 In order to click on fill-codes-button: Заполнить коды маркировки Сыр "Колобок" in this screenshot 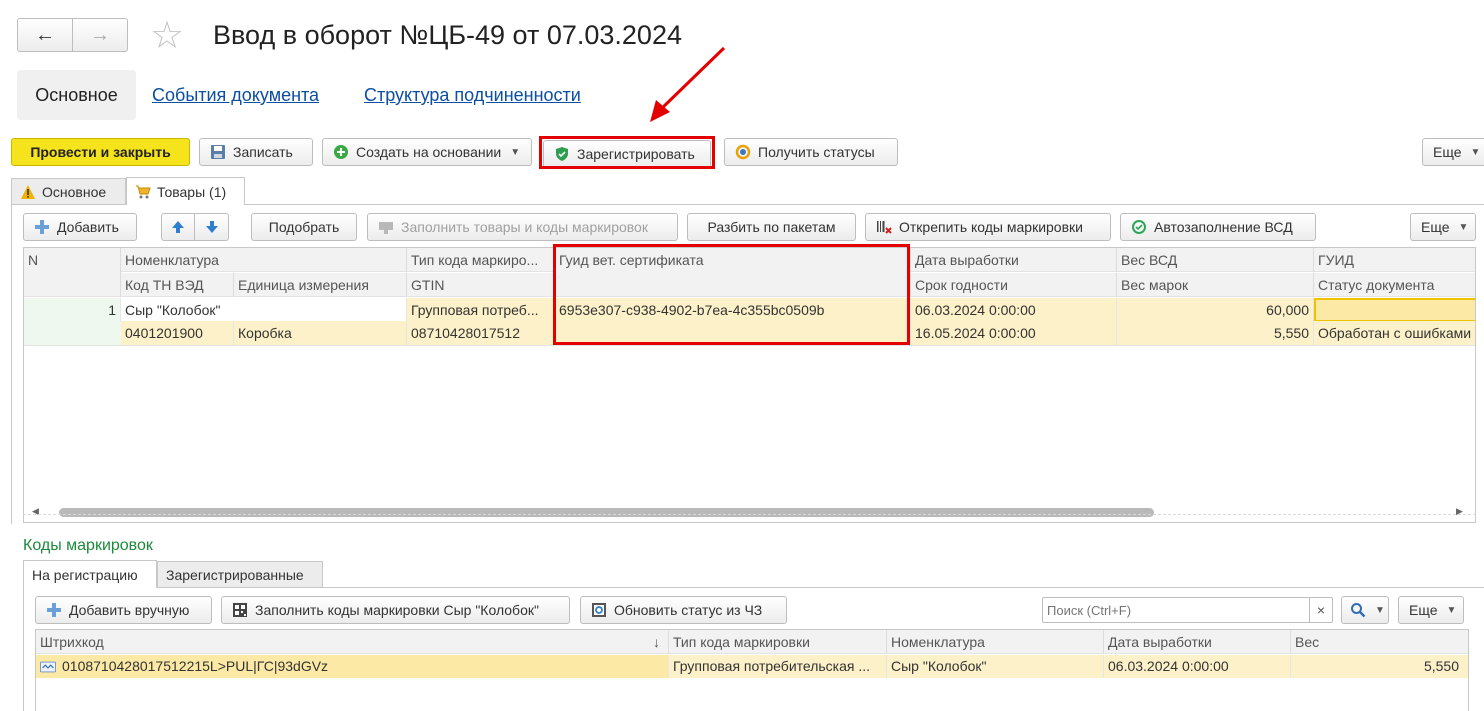, I will do `click(395, 610)`.